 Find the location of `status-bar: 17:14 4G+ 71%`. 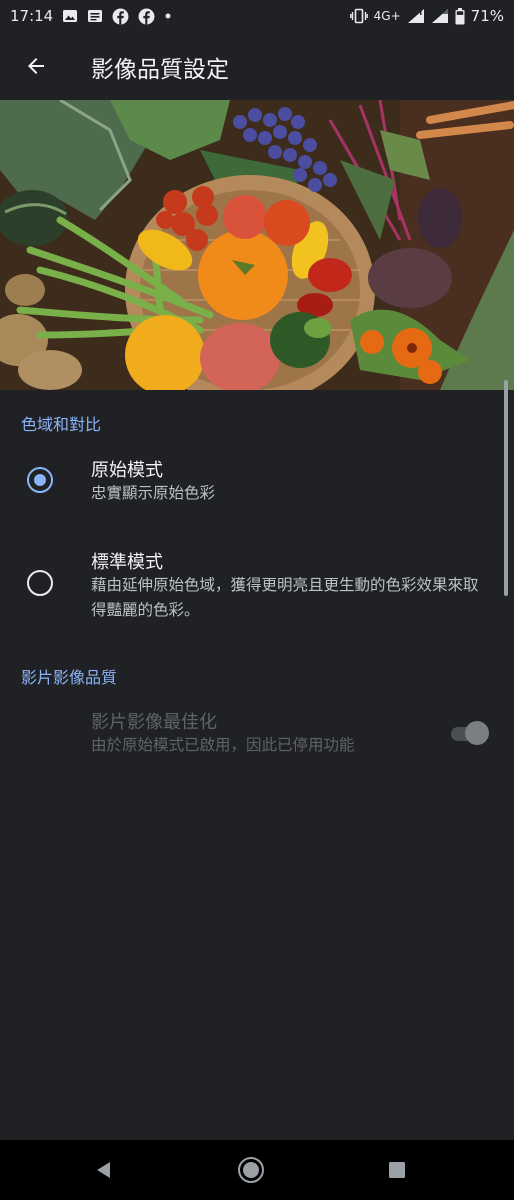

status-bar: 17:14 4G+ 71% is located at coordinates (257, 16).